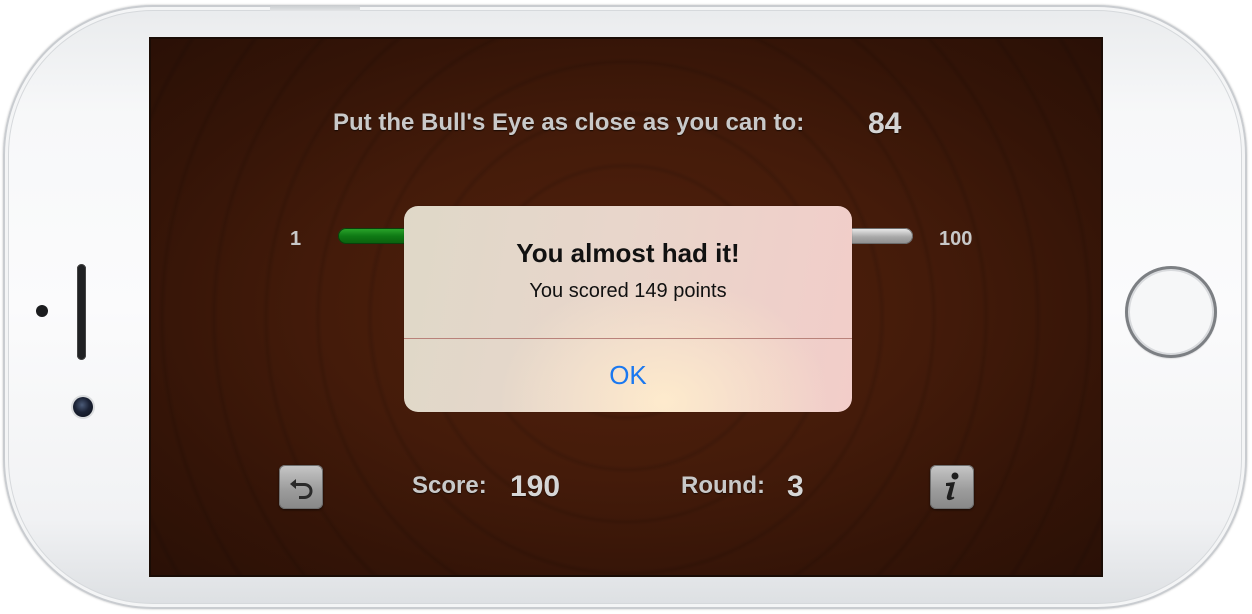 The height and width of the screenshot is (614, 1252). I want to click on alert-title: You almost had it!, so click(628, 253).